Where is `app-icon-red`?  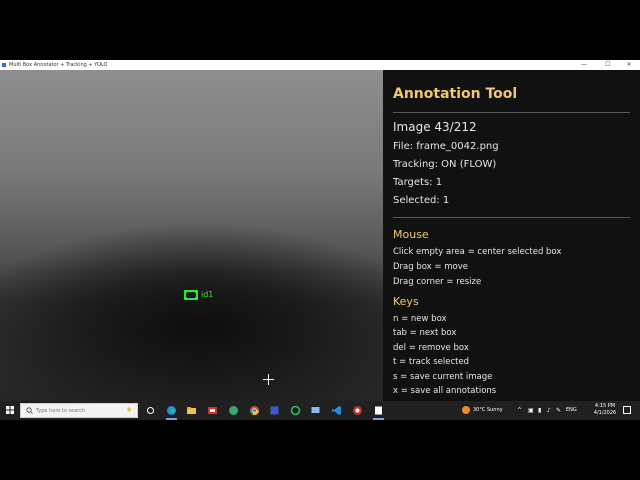 app-icon-red is located at coordinates (357, 410).